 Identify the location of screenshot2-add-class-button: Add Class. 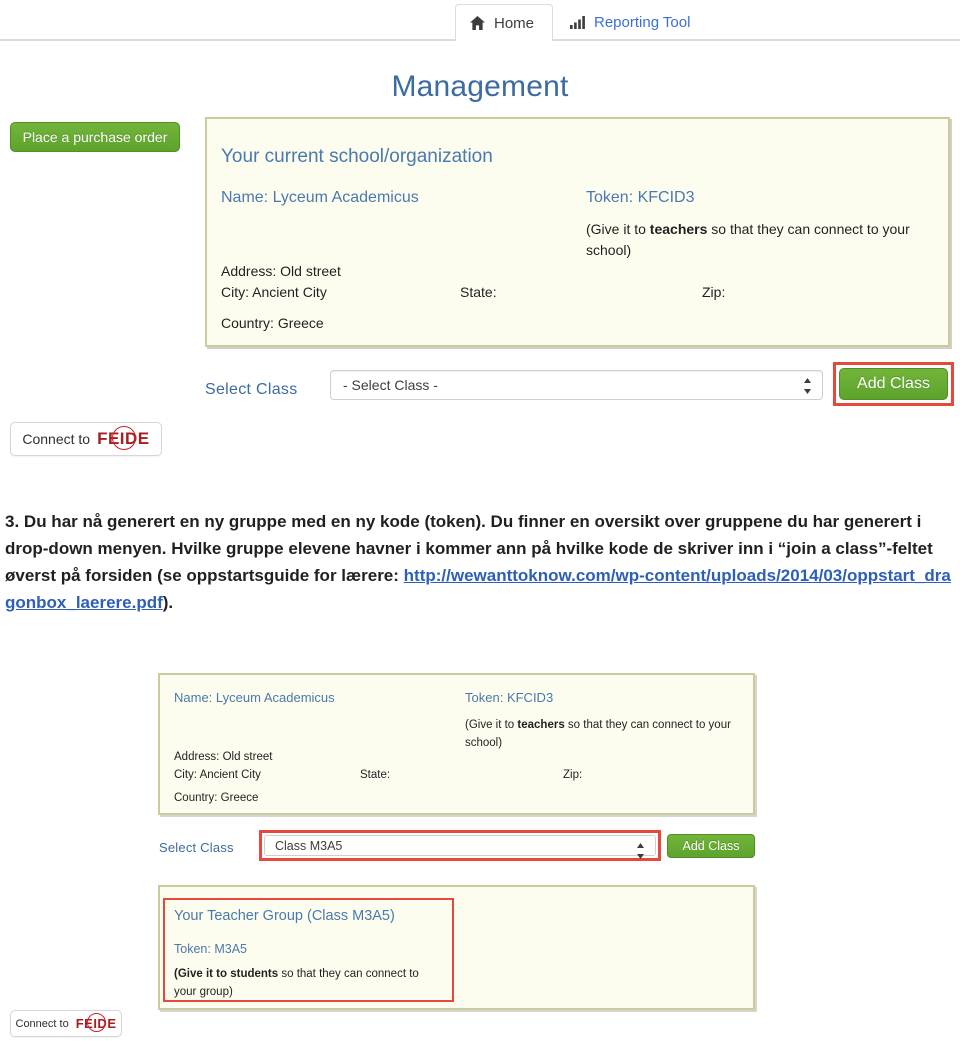
(711, 846).